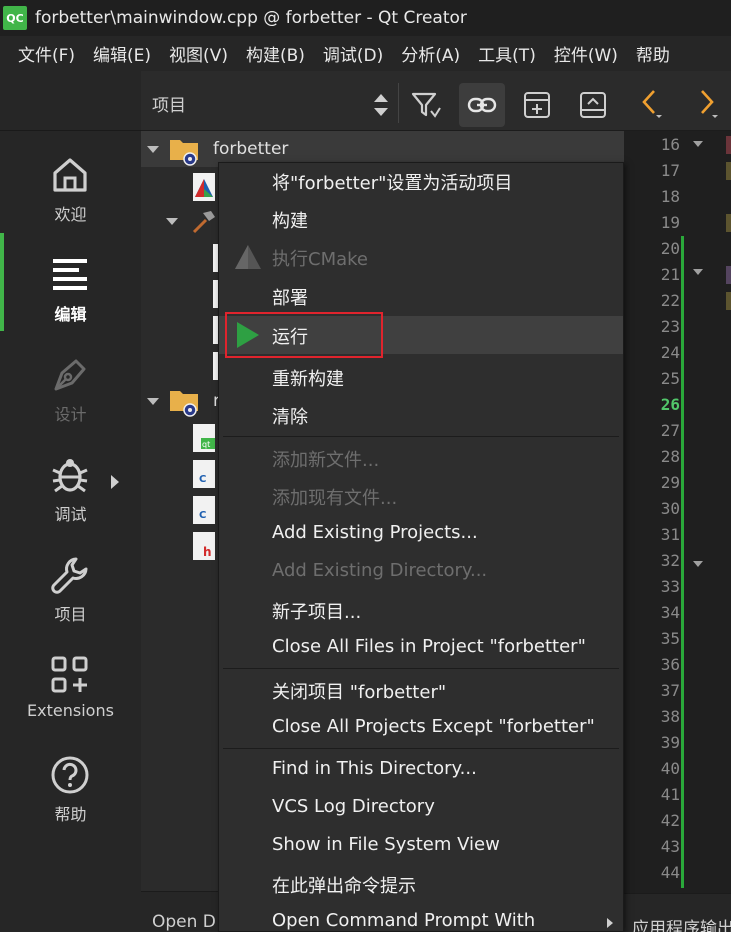 The image size is (731, 932). I want to click on line-number: 25, so click(670, 378).